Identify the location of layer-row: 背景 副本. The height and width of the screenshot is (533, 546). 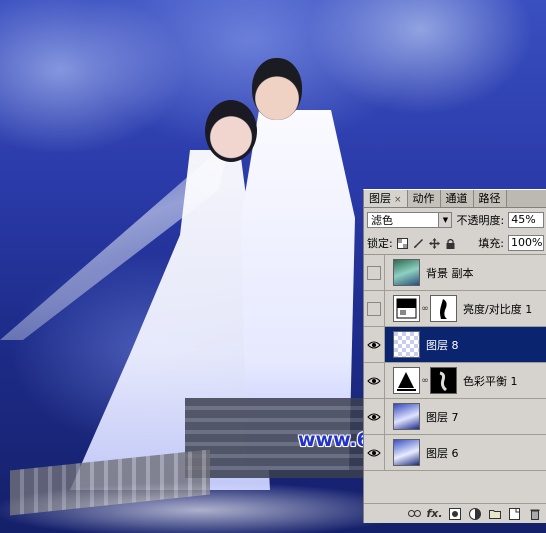
(455, 273).